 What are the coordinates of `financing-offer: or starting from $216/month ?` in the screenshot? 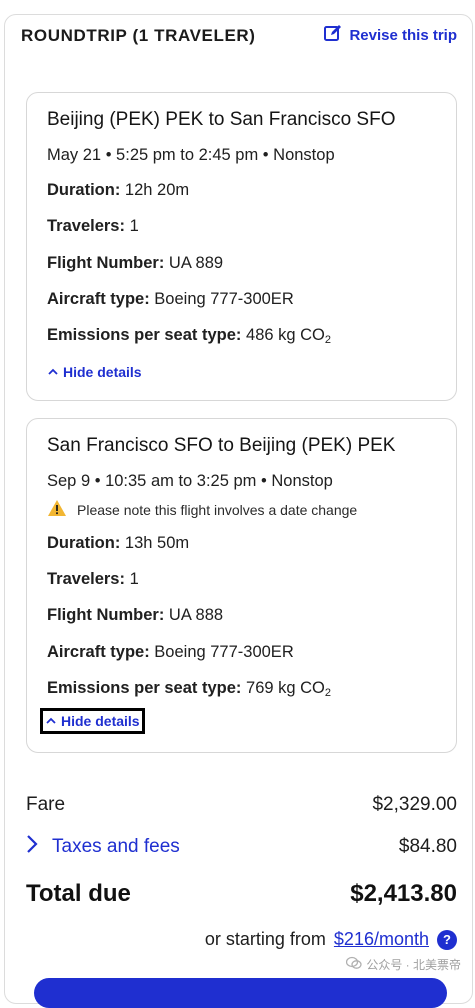 It's located at (331, 939).